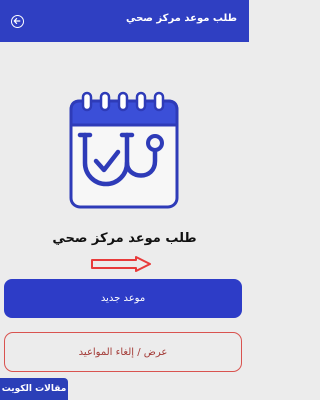  What do you see at coordinates (124, 238) in the screenshot?
I see `section-heading: طلب موعد مركز صحي` at bounding box center [124, 238].